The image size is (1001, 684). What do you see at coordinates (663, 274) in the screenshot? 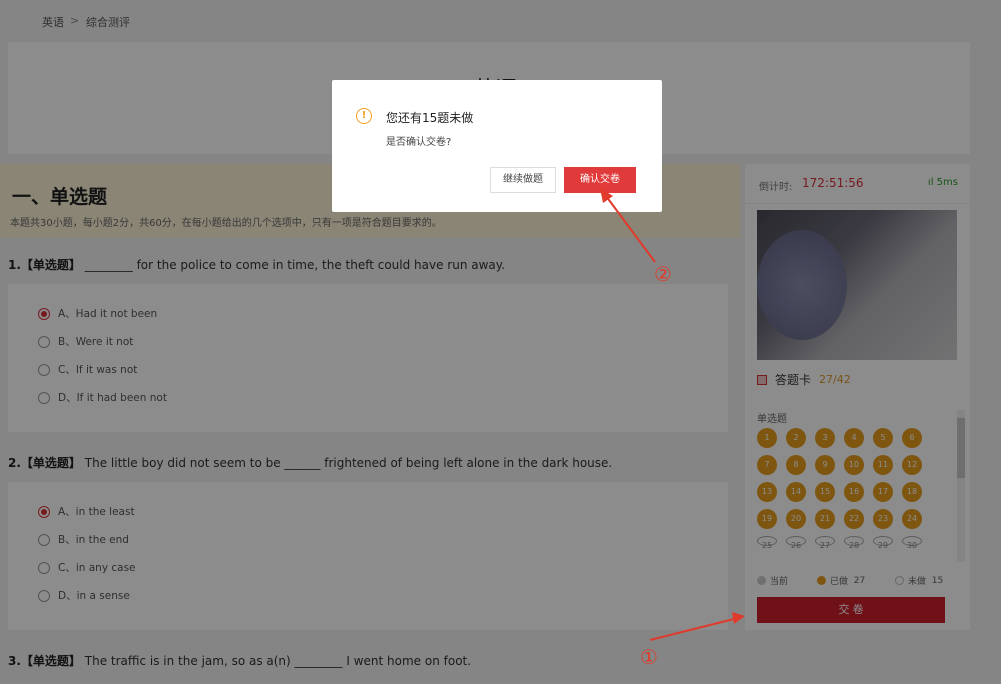
I see `annotation-marker-2: ②` at bounding box center [663, 274].